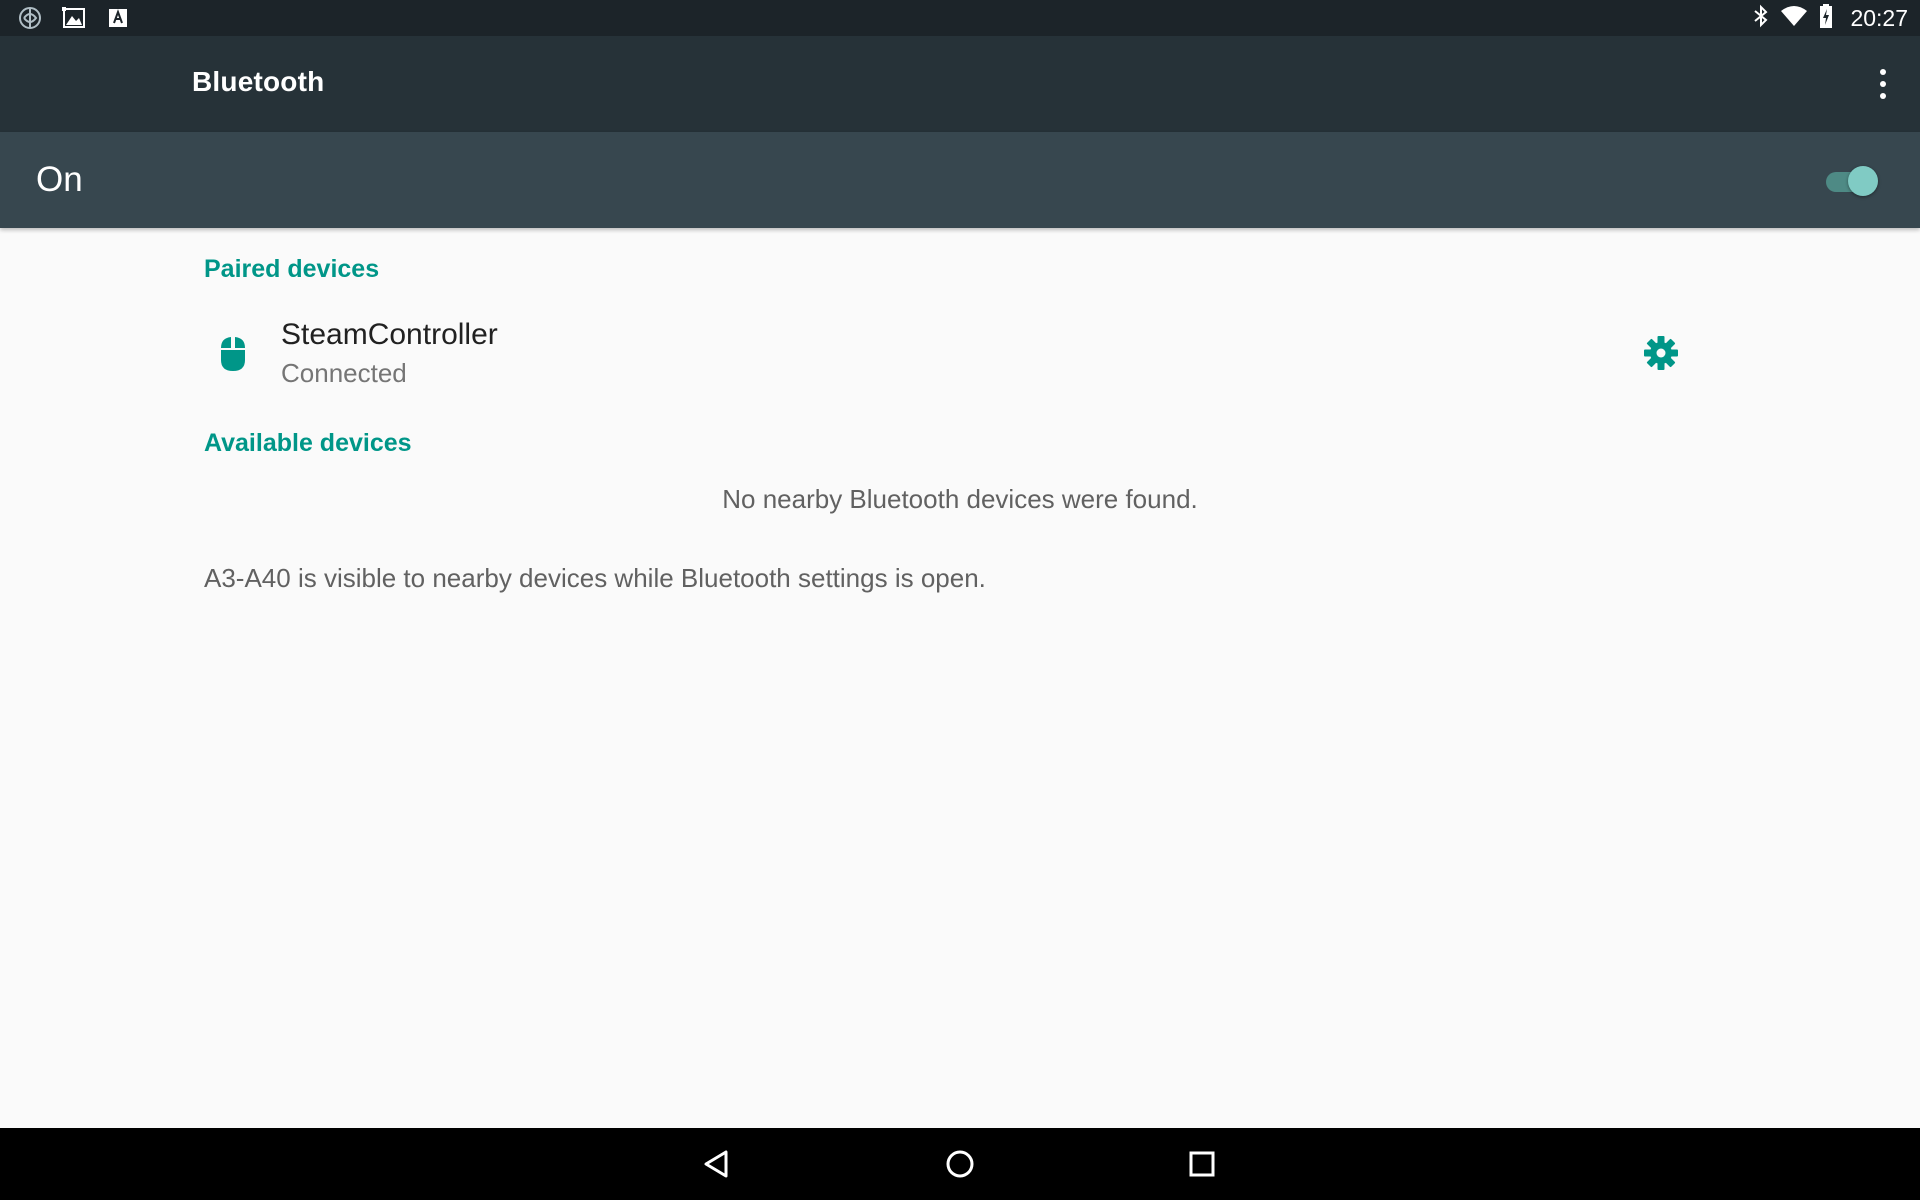 The width and height of the screenshot is (1920, 1200). What do you see at coordinates (258, 81) in the screenshot?
I see `page-title: Bluetooth` at bounding box center [258, 81].